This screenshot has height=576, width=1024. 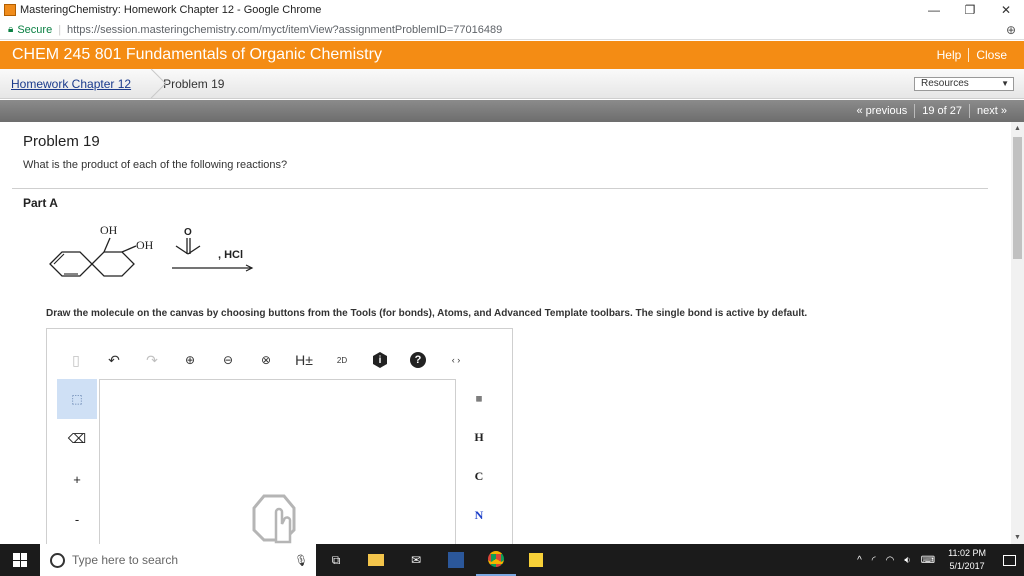 What do you see at coordinates (1006, 10) in the screenshot?
I see `close-window-icon: ✕` at bounding box center [1006, 10].